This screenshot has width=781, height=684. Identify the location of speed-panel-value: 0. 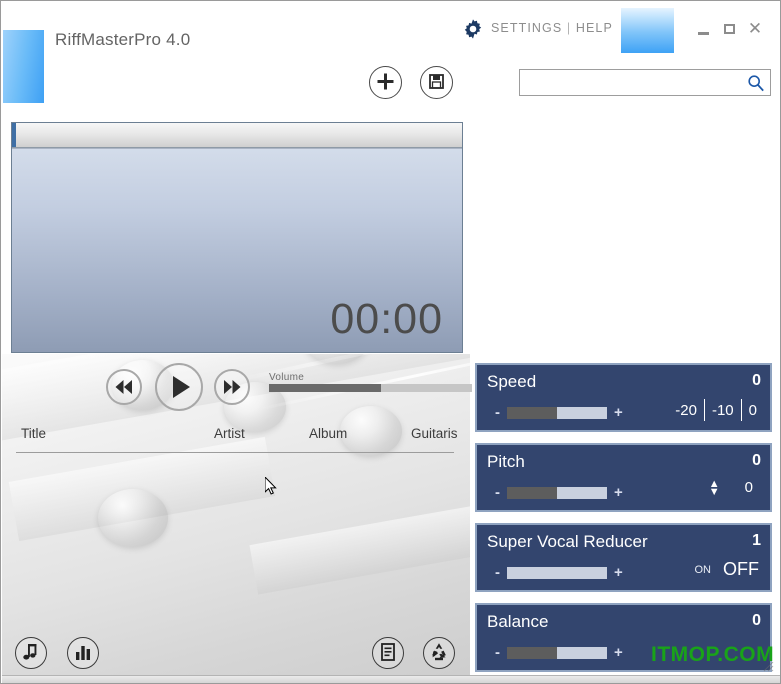
(756, 380).